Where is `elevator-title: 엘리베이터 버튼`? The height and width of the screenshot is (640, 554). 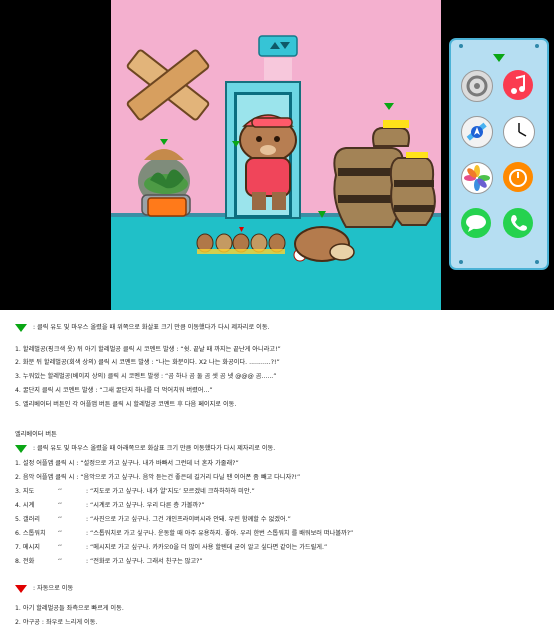
elevator-title: 엘리베이터 버튼 is located at coordinates (36, 434).